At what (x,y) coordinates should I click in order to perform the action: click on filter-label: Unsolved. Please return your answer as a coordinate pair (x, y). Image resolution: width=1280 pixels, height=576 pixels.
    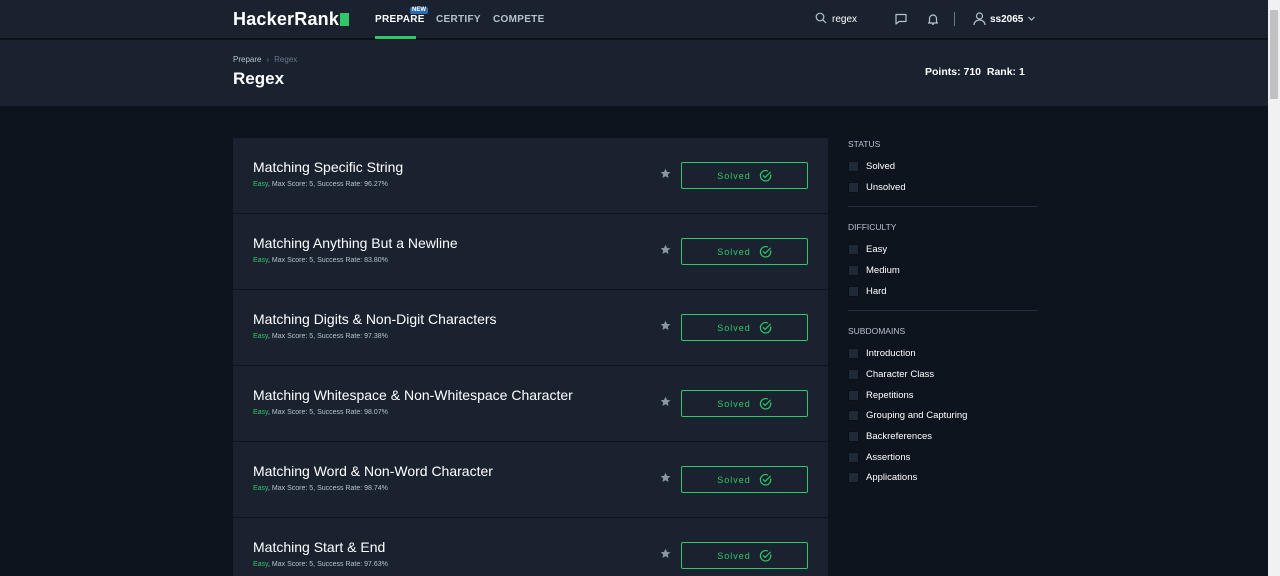
    Looking at the image, I should click on (886, 187).